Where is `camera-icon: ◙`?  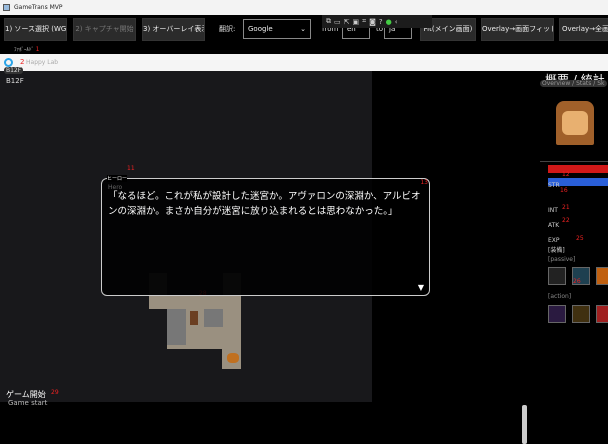
camera-icon: ◙ is located at coordinates (372, 22).